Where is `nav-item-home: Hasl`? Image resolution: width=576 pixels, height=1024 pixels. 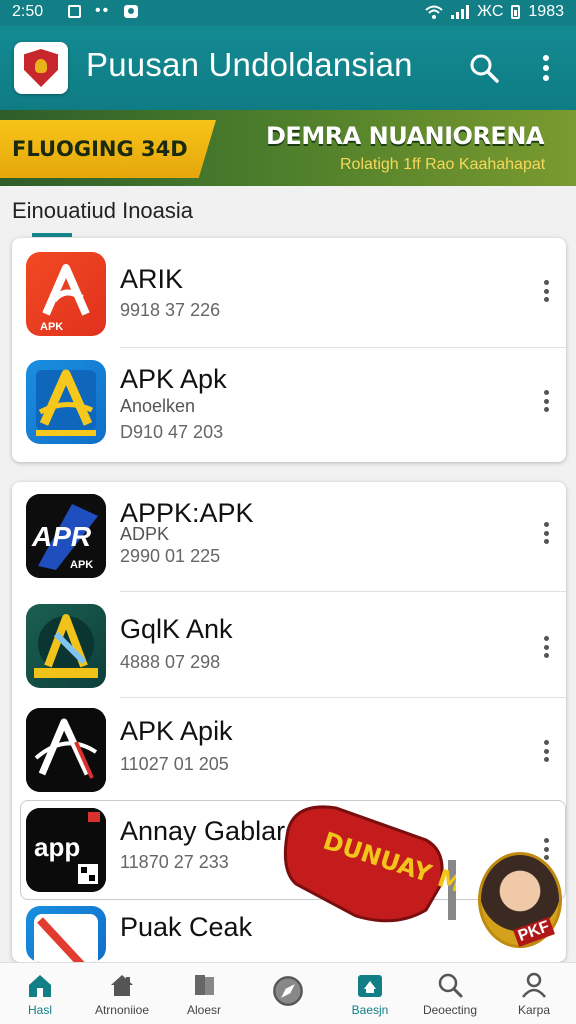 nav-item-home: Hasl is located at coordinates (40, 994).